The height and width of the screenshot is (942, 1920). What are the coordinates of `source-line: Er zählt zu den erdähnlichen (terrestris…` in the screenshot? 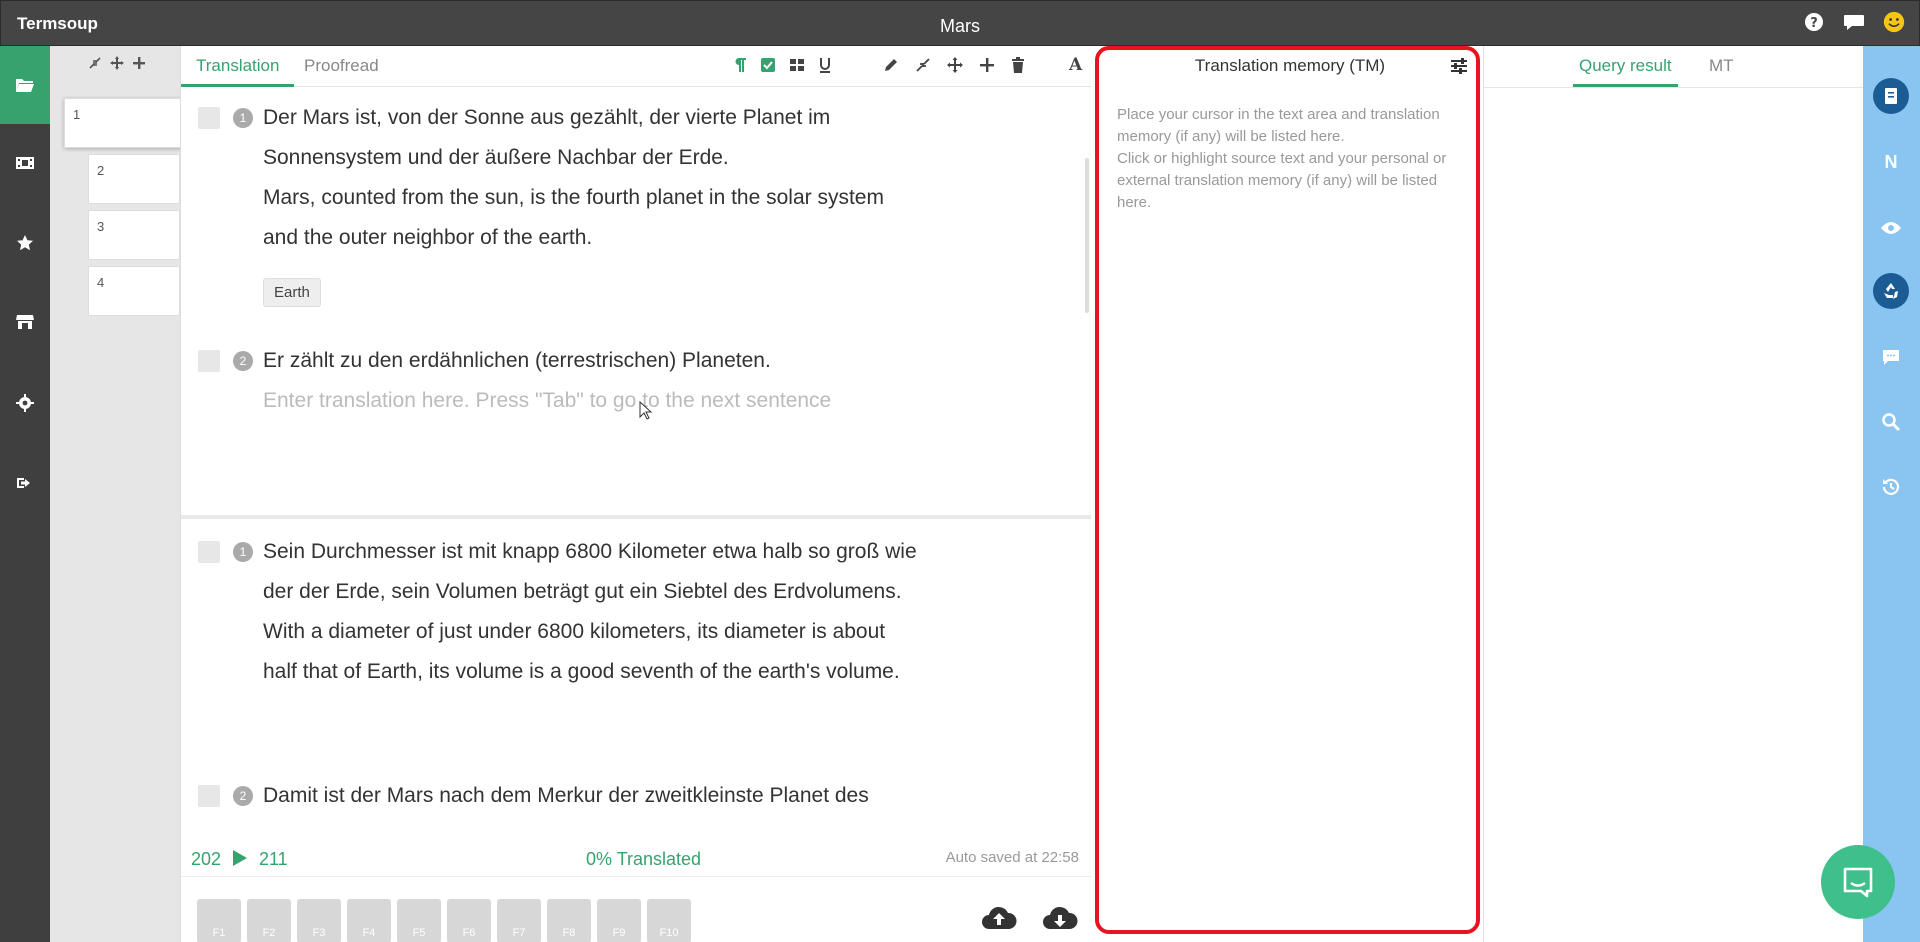 It's located at (517, 360).